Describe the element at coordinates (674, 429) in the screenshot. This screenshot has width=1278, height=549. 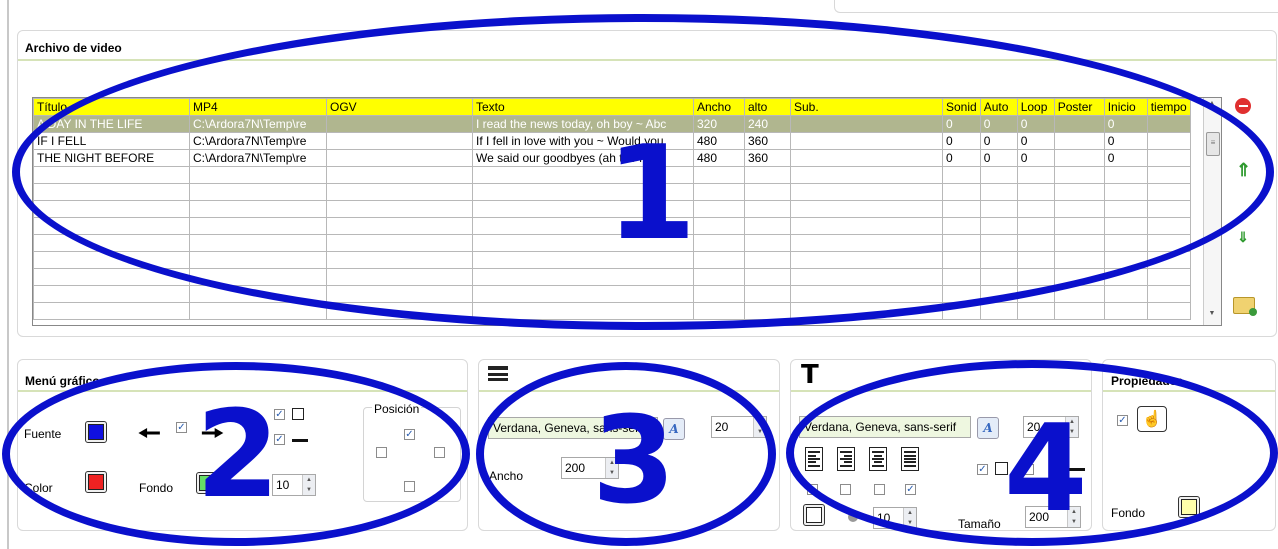
I see `text-font-button: A` at that location.